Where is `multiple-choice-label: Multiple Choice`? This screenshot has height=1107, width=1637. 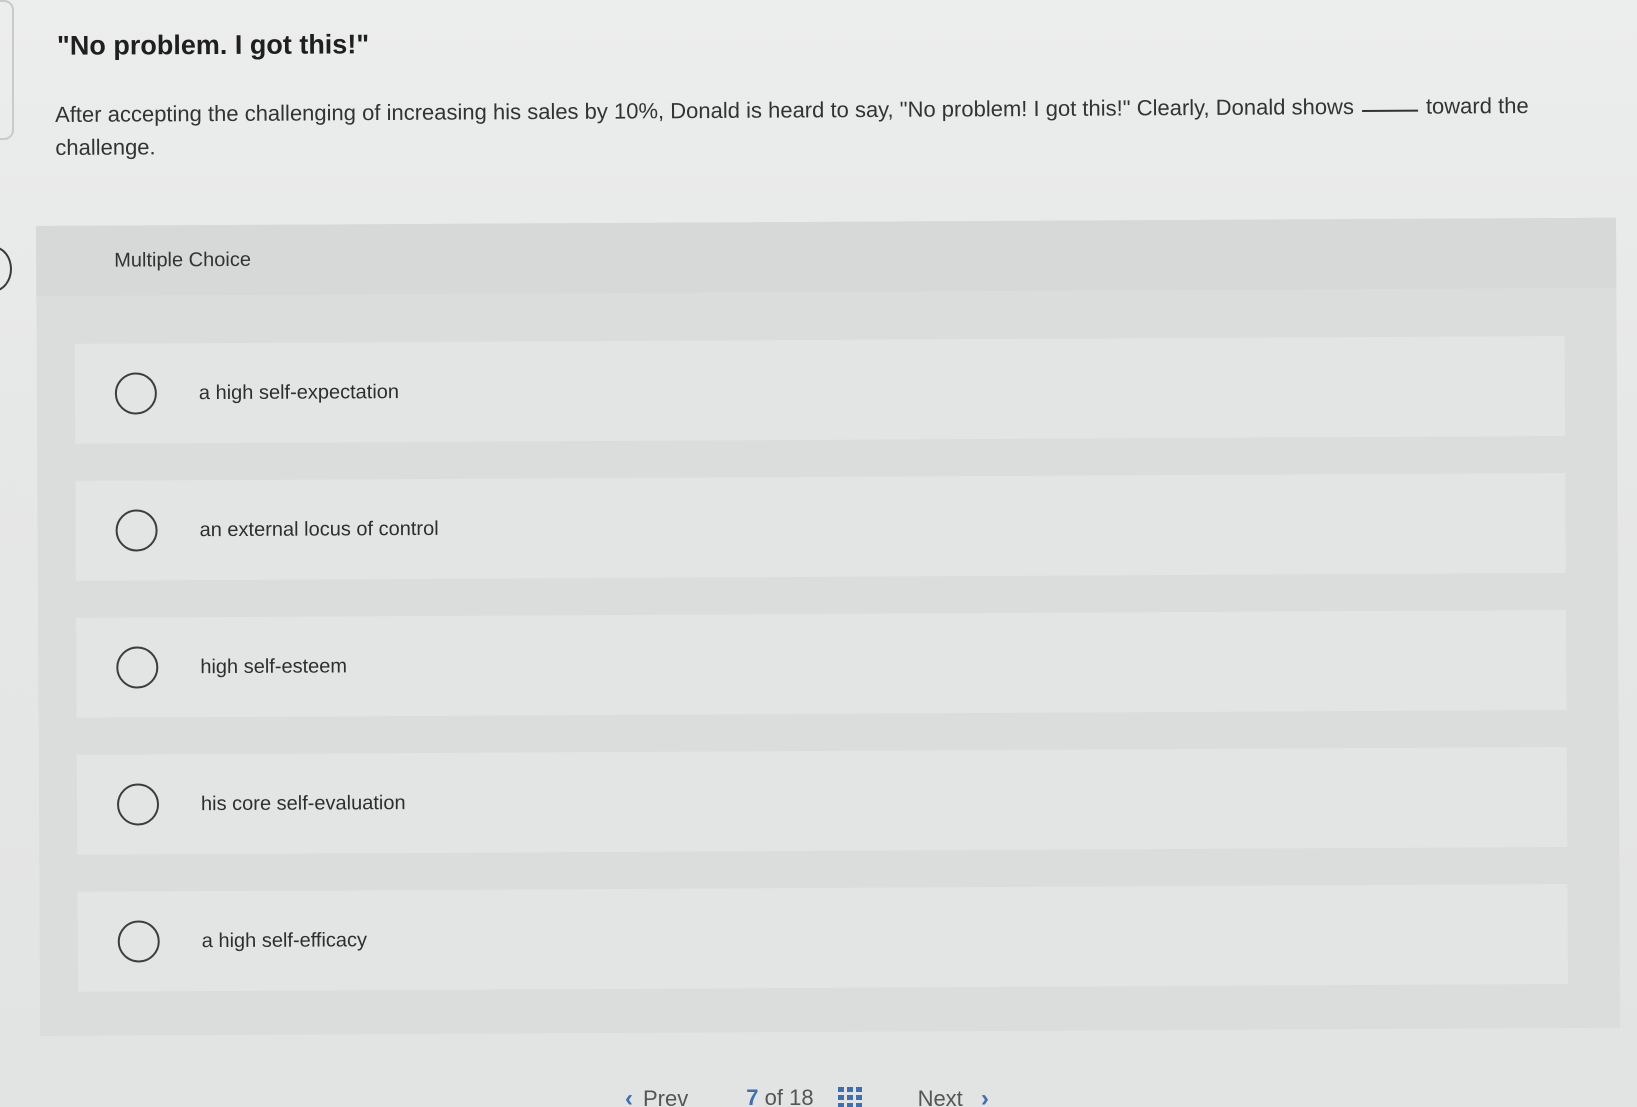
multiple-choice-label: Multiple Choice is located at coordinates (182, 260).